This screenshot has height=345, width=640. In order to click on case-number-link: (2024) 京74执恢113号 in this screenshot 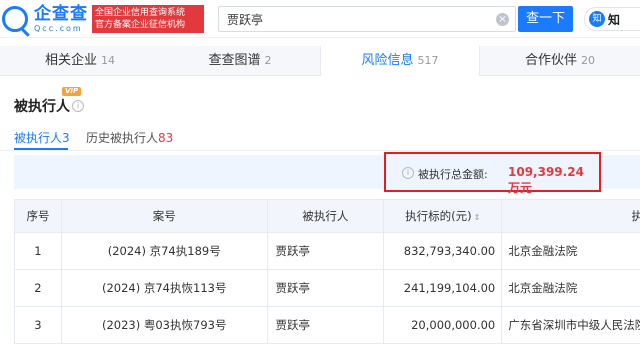, I will do `click(164, 288)`.